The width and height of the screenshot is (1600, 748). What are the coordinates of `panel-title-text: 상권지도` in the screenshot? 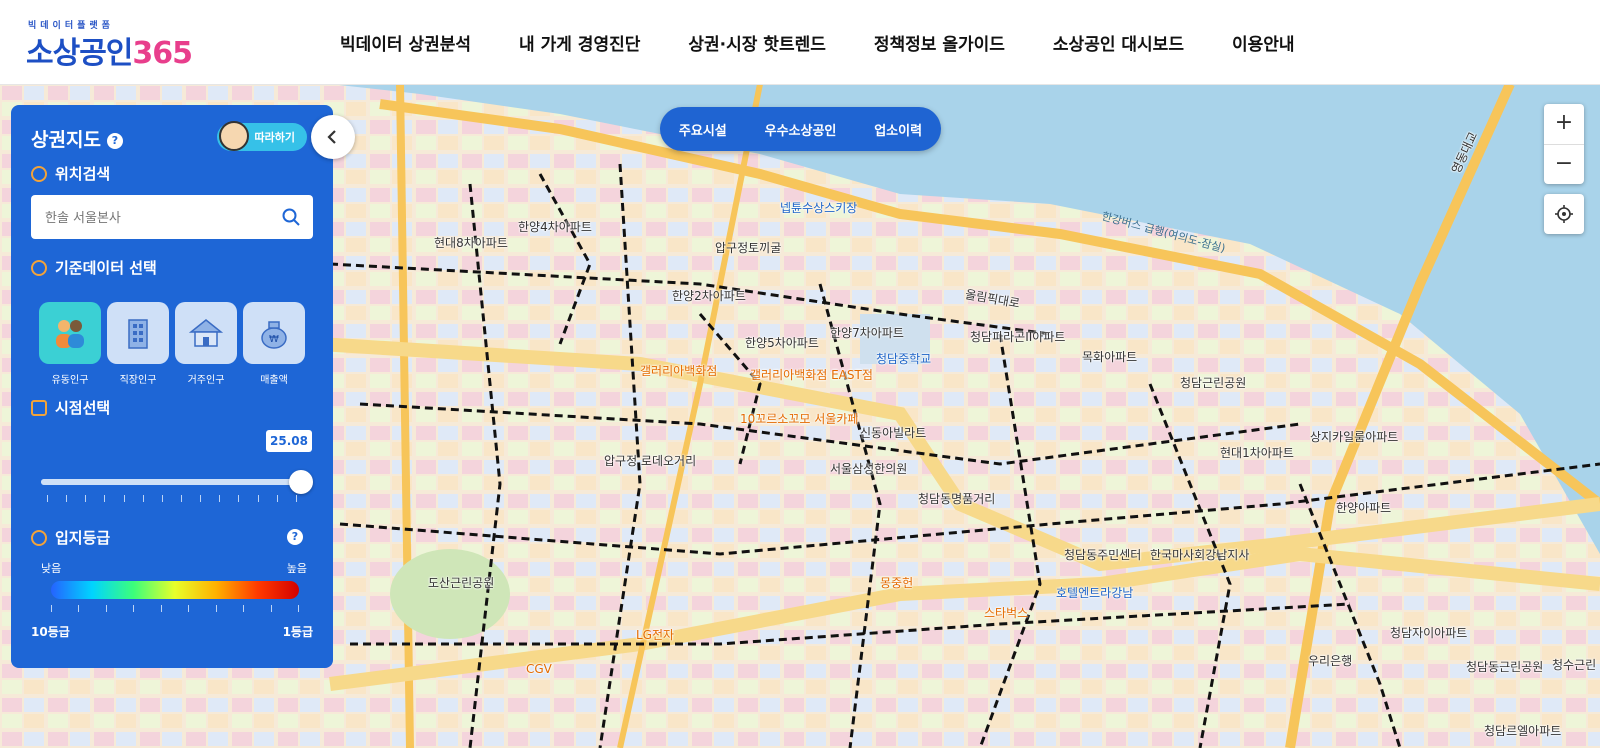 It's located at (66, 140).